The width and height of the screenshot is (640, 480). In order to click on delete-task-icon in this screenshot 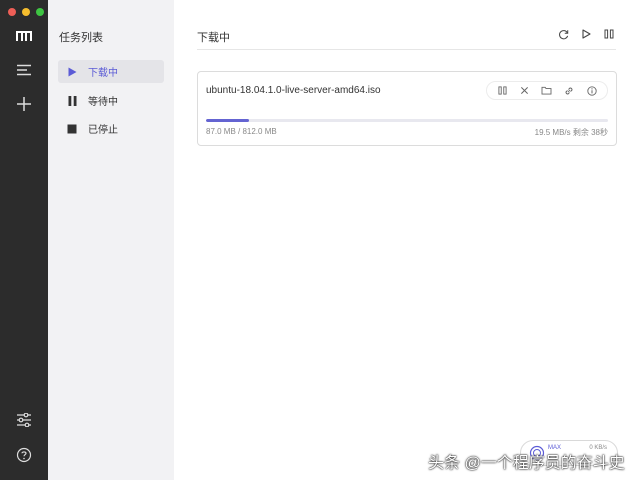, I will do `click(525, 91)`.